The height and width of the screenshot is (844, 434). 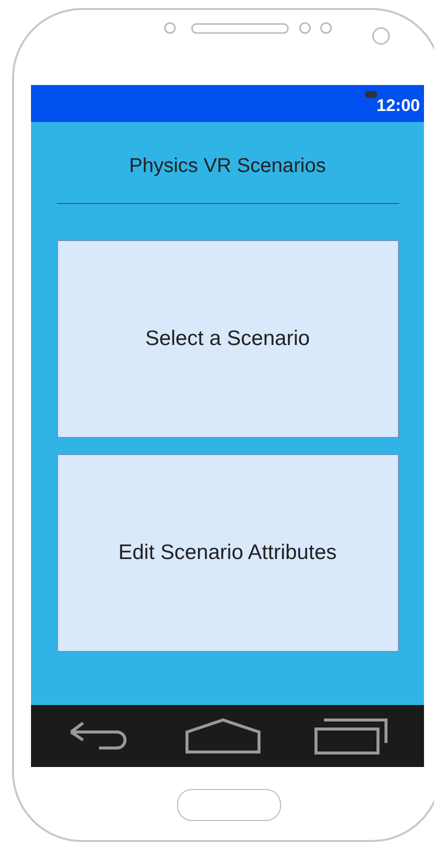 What do you see at coordinates (223, 736) in the screenshot?
I see `home-icon` at bounding box center [223, 736].